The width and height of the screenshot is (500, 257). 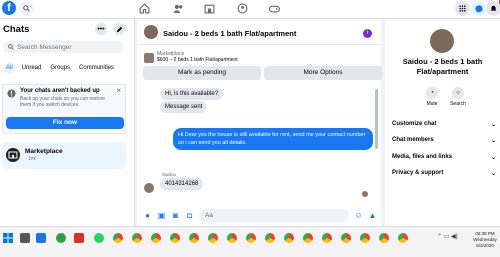 What do you see at coordinates (432, 104) in the screenshot?
I see `mute-label: Mute` at bounding box center [432, 104].